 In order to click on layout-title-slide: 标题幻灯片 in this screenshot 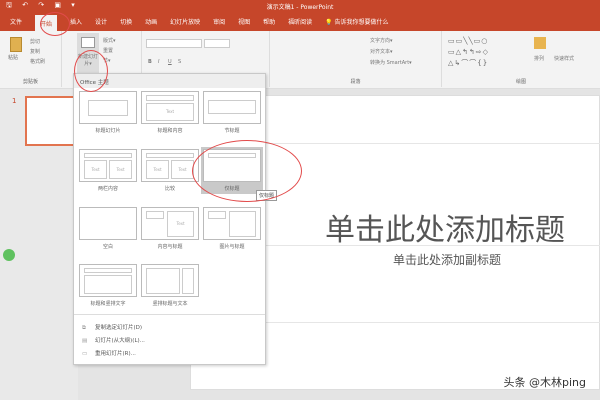, I will do `click(108, 112)`.